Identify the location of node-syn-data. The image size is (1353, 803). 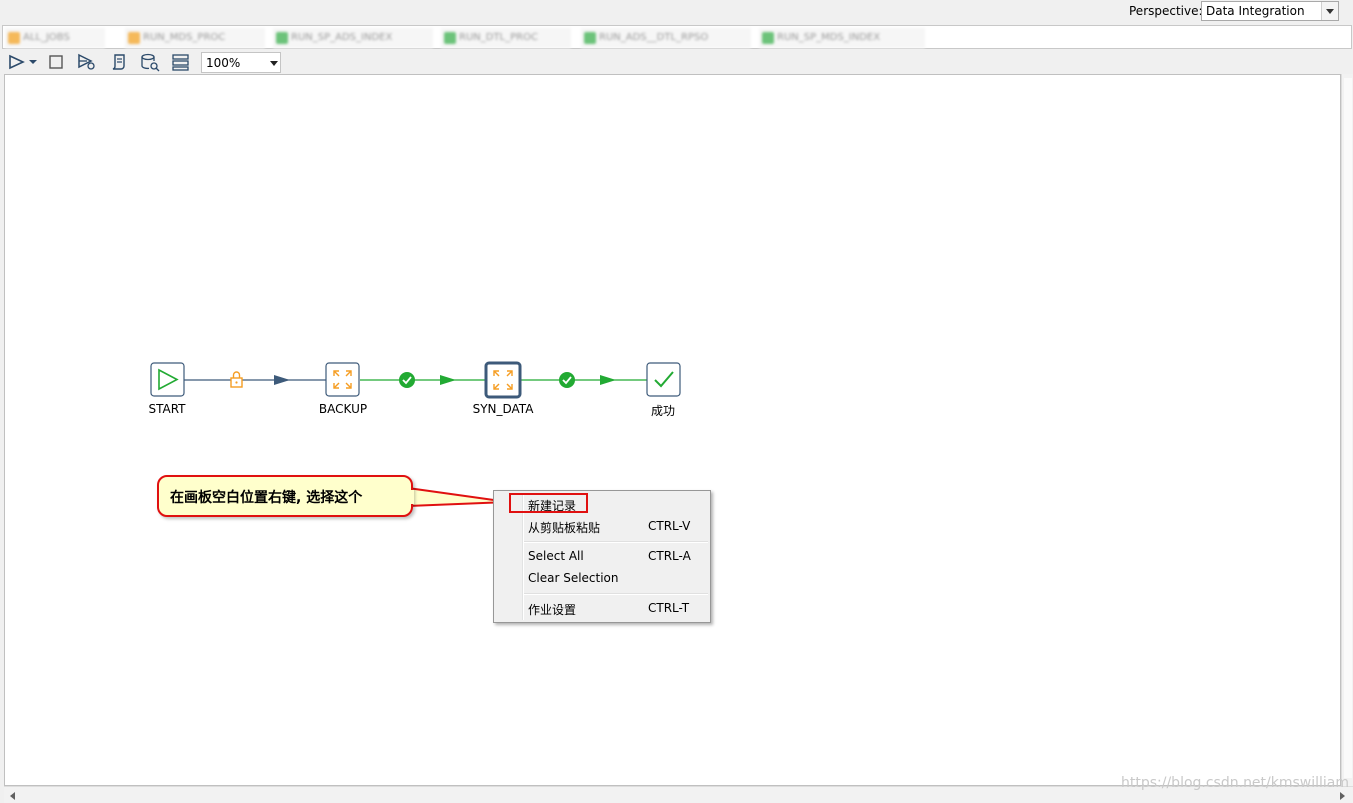
(503, 380).